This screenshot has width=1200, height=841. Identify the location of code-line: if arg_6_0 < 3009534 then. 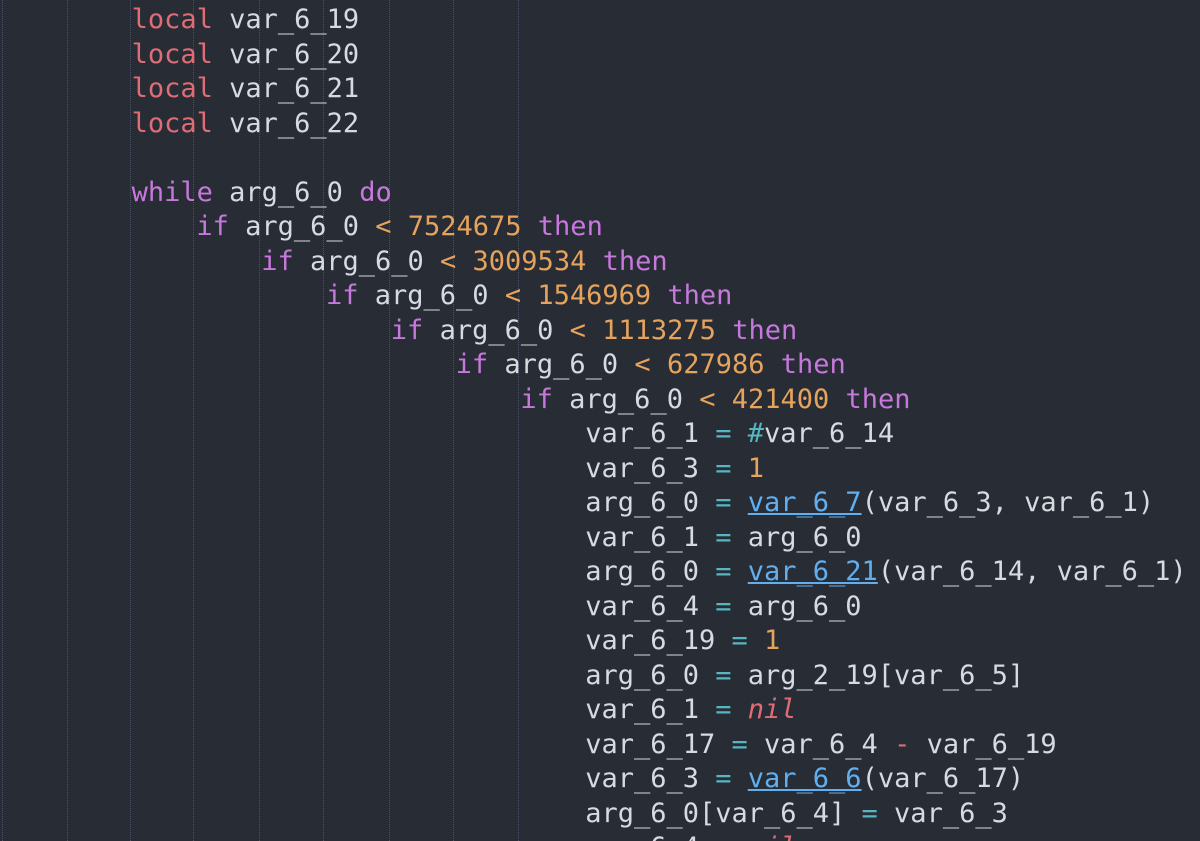
(464, 262).